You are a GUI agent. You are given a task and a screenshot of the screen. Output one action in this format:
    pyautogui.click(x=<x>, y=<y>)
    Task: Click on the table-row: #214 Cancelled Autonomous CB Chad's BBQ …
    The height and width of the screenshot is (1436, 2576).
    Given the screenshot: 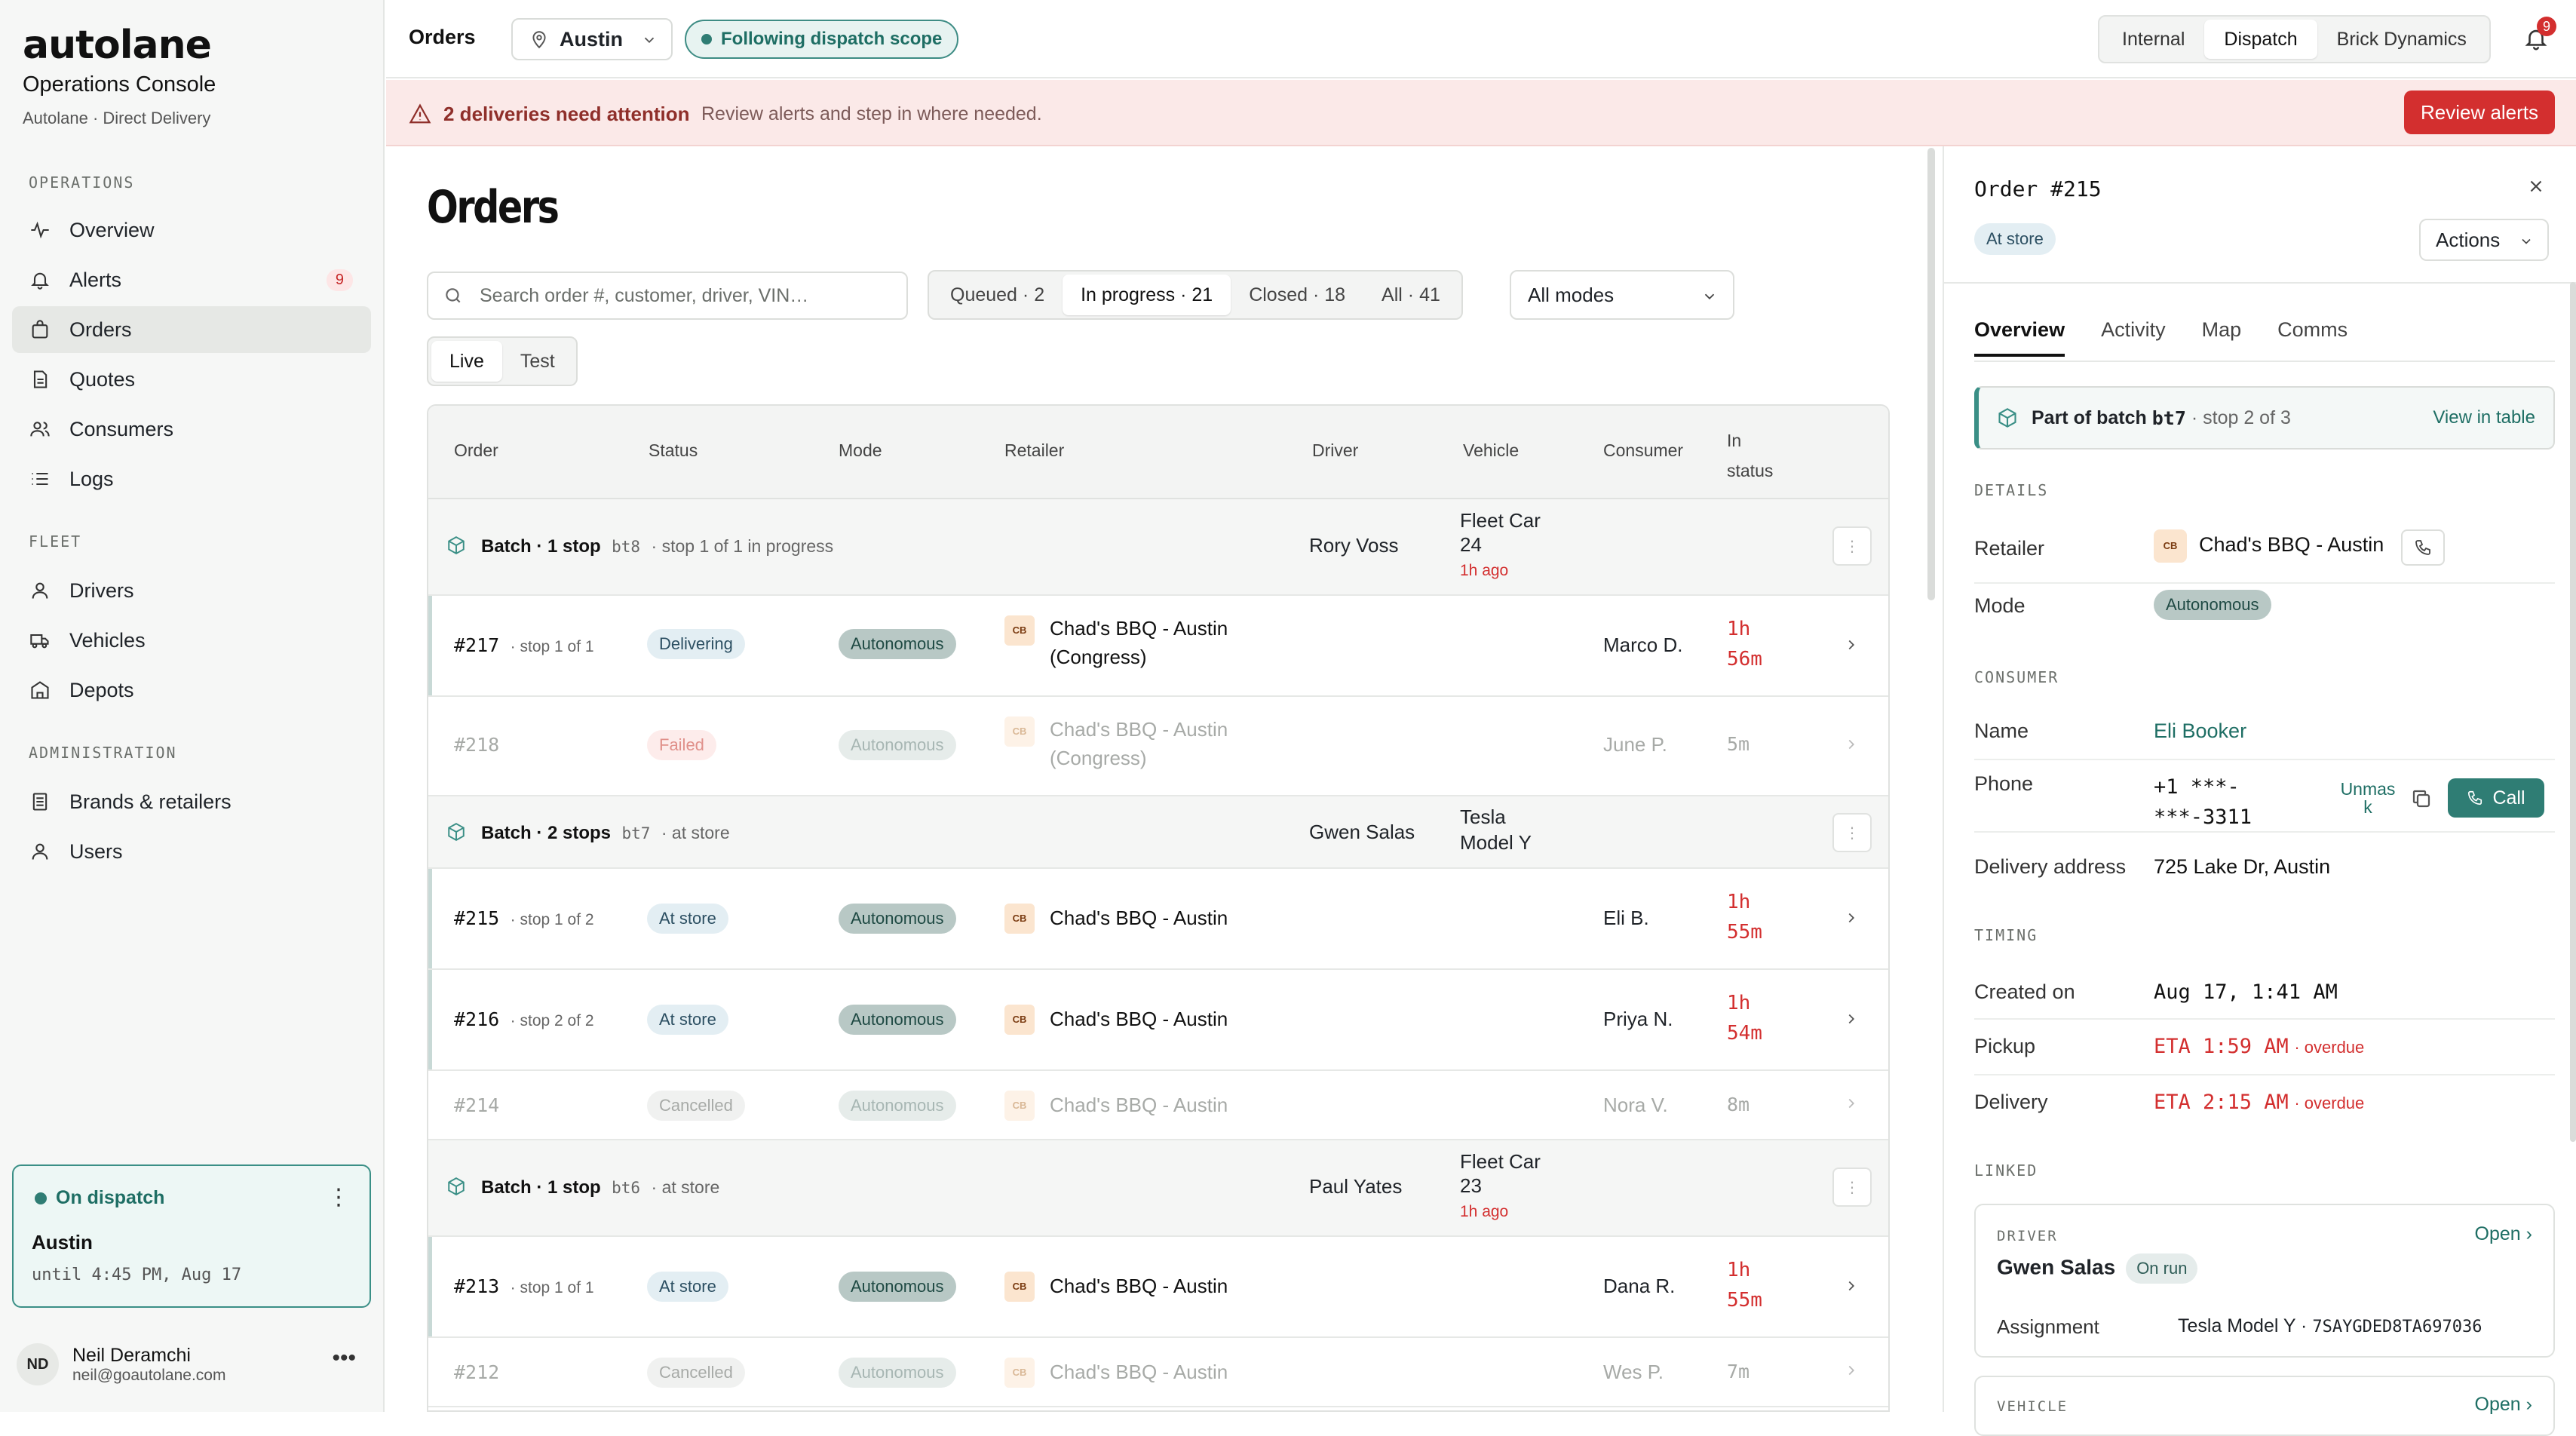 What is the action you would take?
    pyautogui.click(x=1158, y=1105)
    